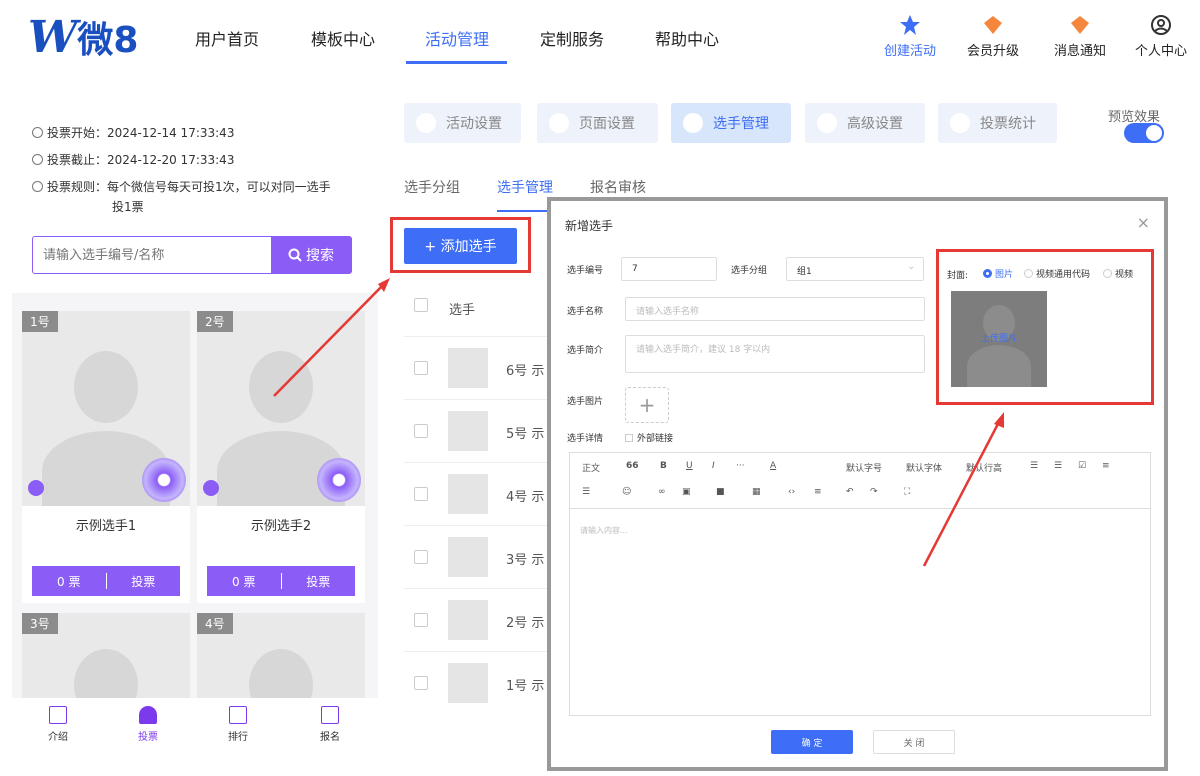 This screenshot has height=776, width=1200. I want to click on arrow-to-add-button, so click(329, 340).